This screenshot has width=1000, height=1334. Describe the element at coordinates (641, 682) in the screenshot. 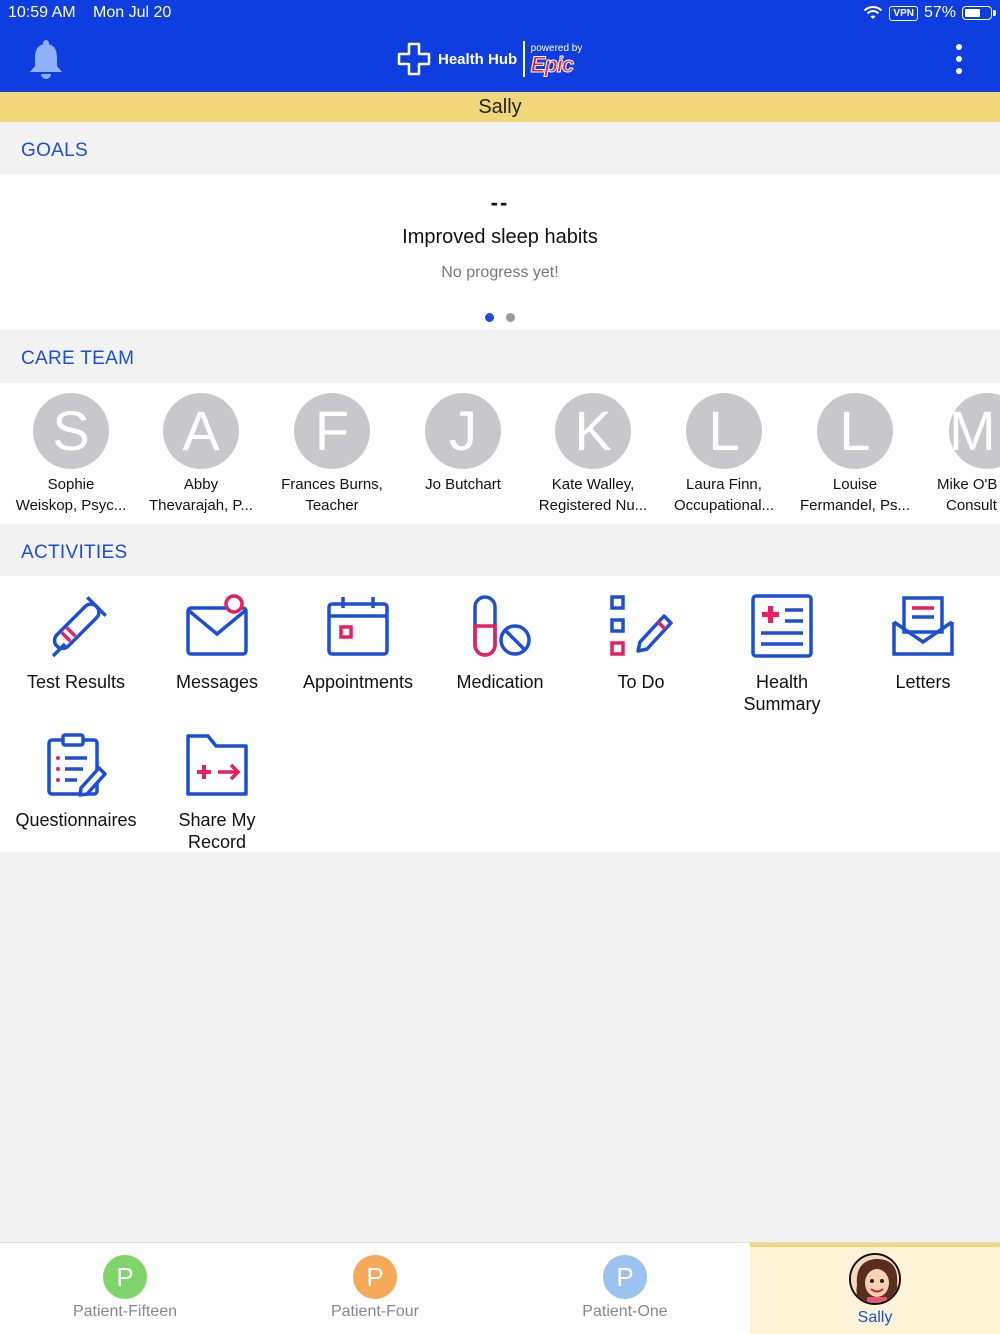

I see `activity-label: To Do` at that location.